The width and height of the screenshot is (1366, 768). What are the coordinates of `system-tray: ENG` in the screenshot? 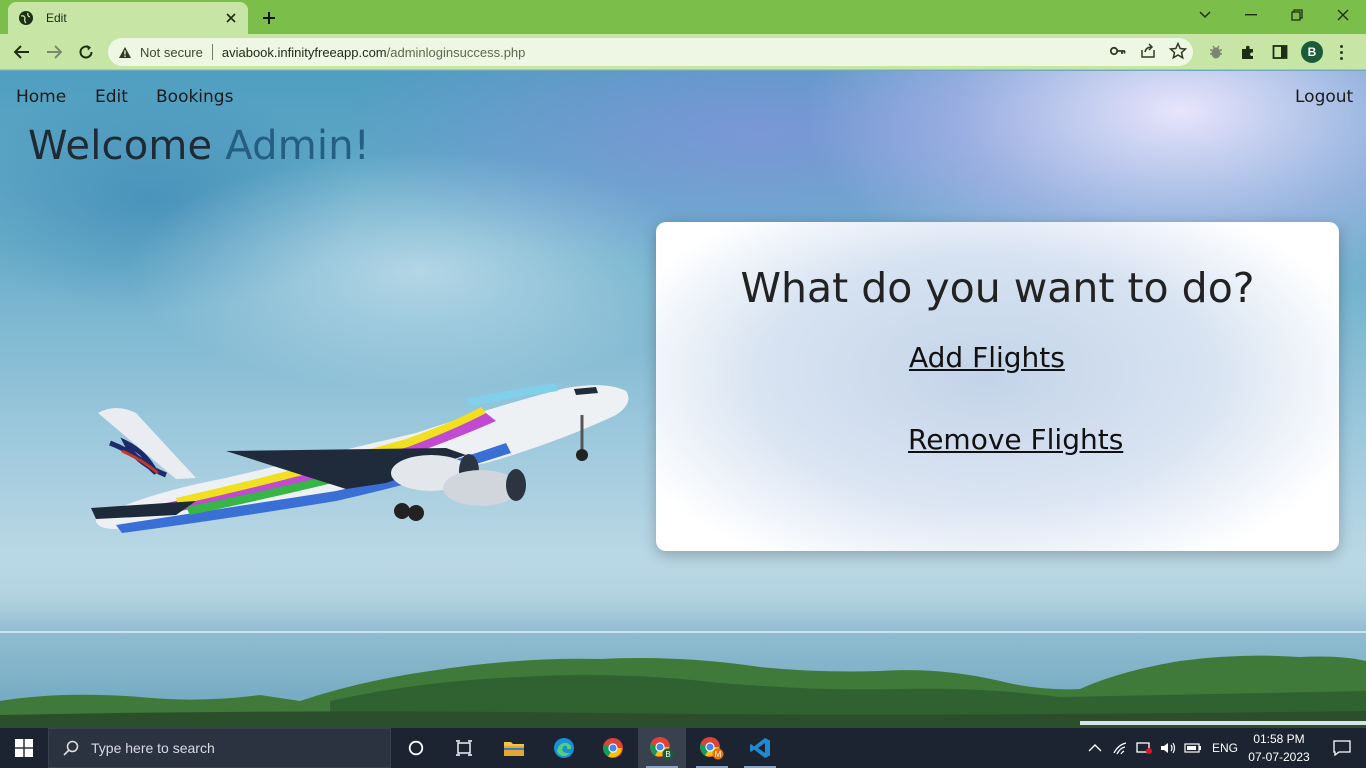 It's located at (1163, 748).